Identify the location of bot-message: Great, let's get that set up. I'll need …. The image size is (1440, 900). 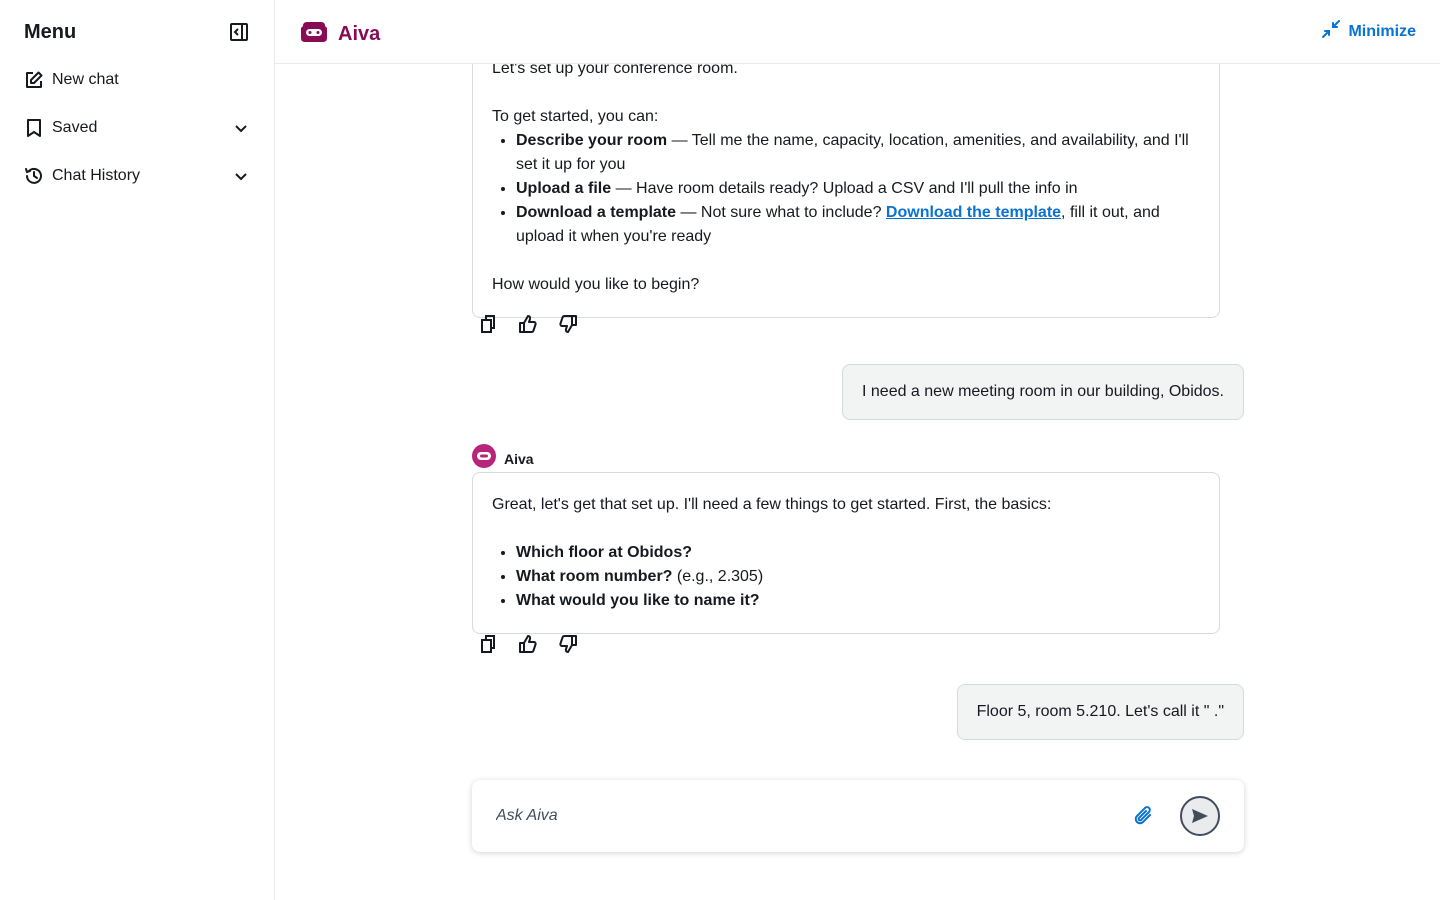
(846, 553).